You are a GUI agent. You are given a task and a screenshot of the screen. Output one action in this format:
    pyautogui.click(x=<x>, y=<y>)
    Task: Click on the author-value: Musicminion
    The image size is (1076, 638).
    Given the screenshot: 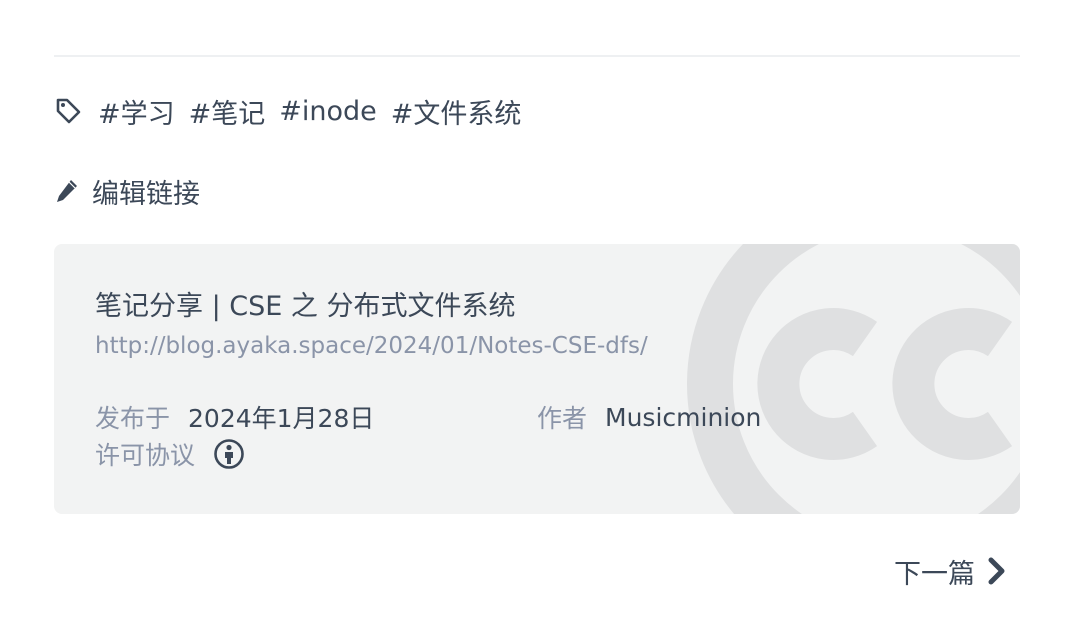 What is the action you would take?
    pyautogui.click(x=683, y=417)
    